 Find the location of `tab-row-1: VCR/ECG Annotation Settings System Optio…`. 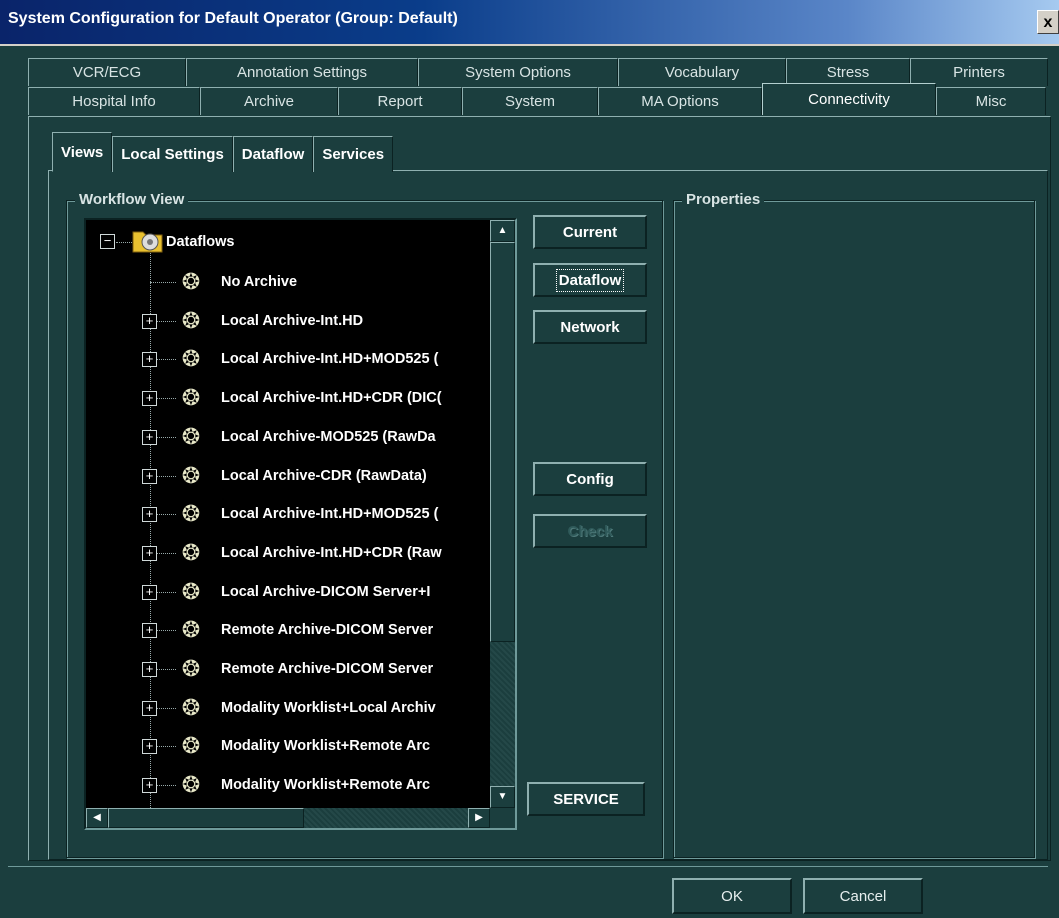

tab-row-1: VCR/ECG Annotation Settings System Optio… is located at coordinates (538, 72).